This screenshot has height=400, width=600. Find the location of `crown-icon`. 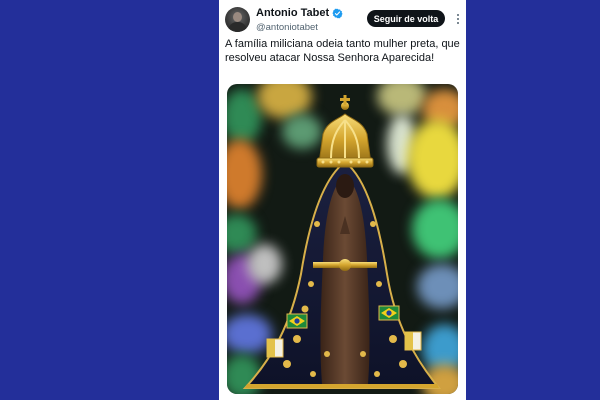

crown-icon is located at coordinates (345, 131).